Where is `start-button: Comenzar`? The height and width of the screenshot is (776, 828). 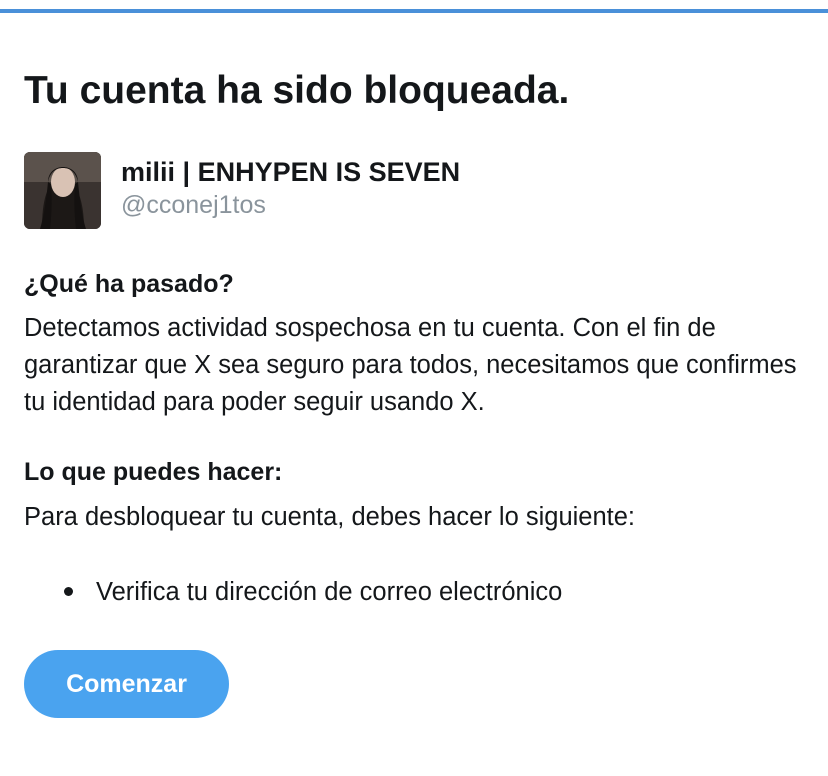 start-button: Comenzar is located at coordinates (126, 684).